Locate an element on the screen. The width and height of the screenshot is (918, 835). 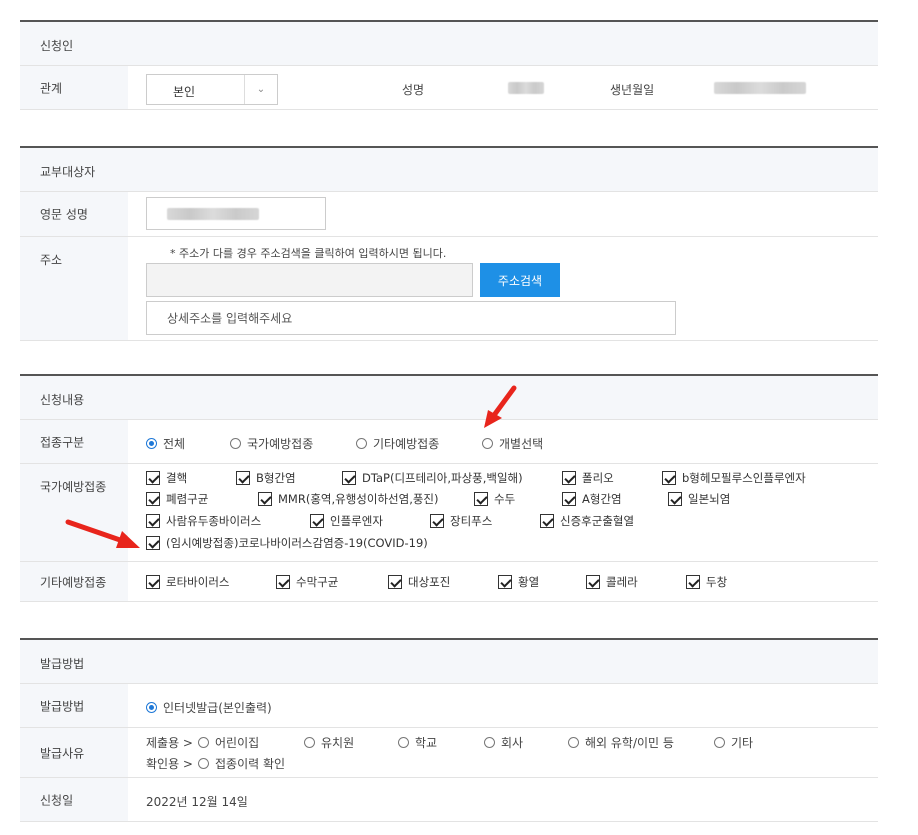
recipient-title: 교부대상자 is located at coordinates (68, 172).